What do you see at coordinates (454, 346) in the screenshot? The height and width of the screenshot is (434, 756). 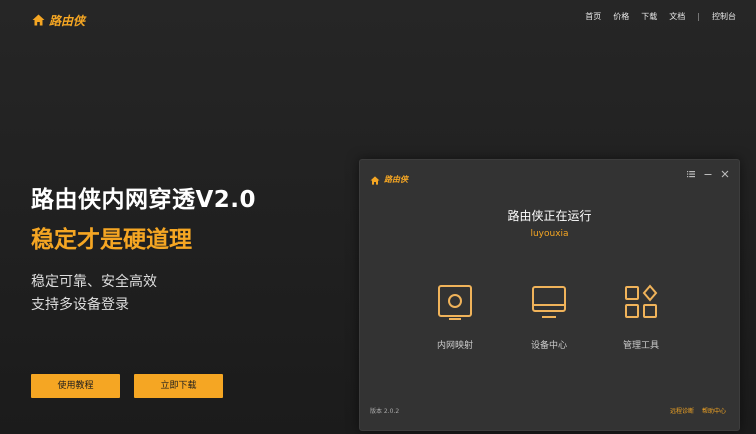 I see `tool-label: 内网映射` at bounding box center [454, 346].